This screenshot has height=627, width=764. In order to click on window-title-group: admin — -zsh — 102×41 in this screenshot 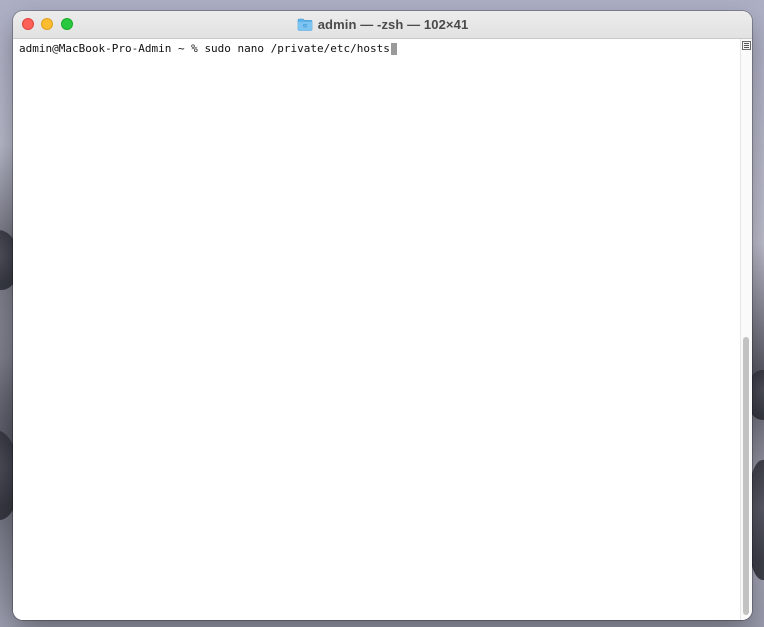, I will do `click(382, 24)`.